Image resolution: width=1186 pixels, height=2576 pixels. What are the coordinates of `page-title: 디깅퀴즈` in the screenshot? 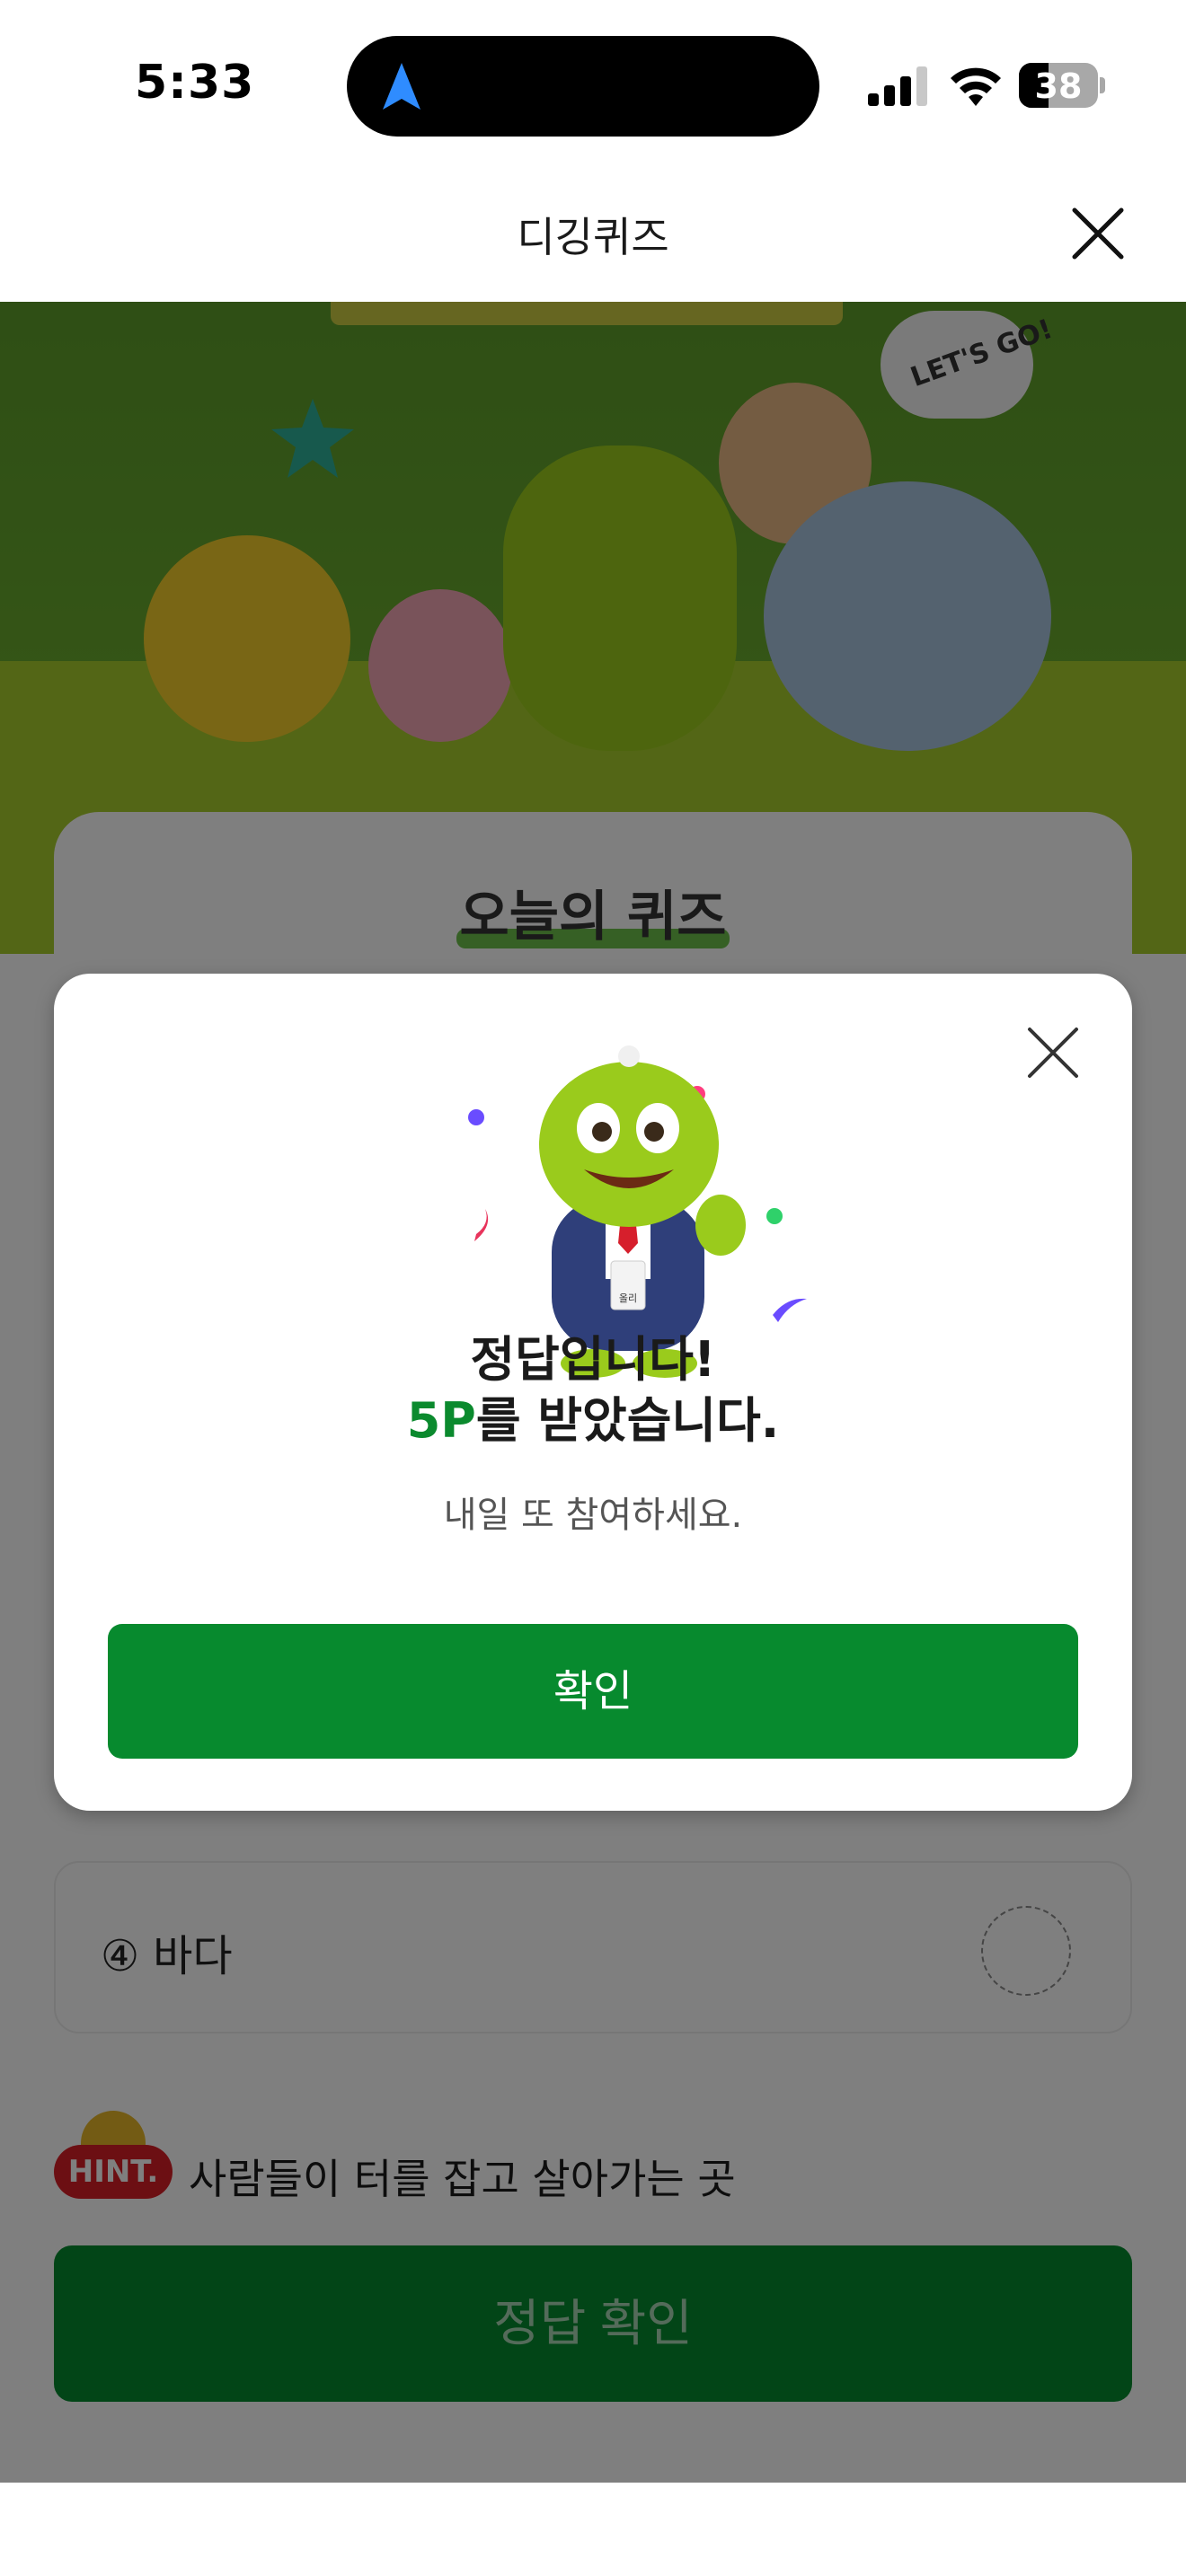 It's located at (593, 237).